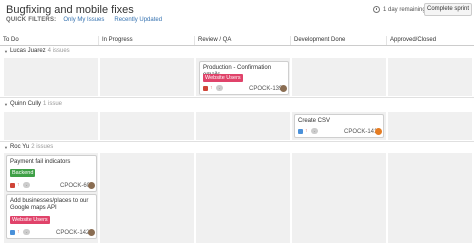 The width and height of the screenshot is (474, 249). Describe the element at coordinates (27, 51) in the screenshot. I see `swimlane-name: Lucas Juarez` at that location.